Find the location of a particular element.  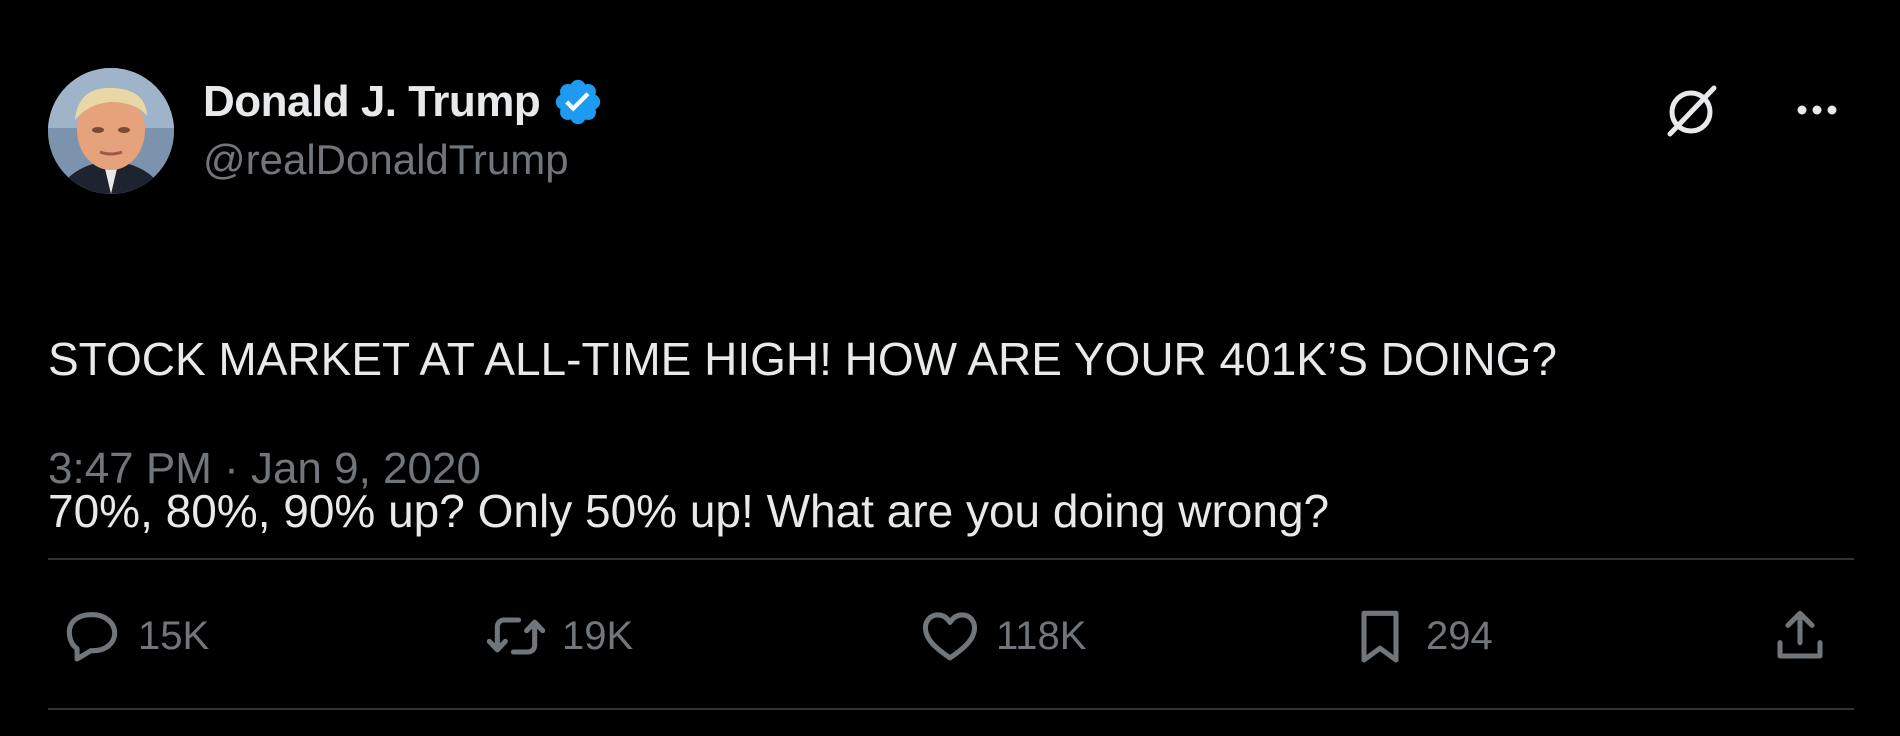

avatar-image is located at coordinates (111, 131).